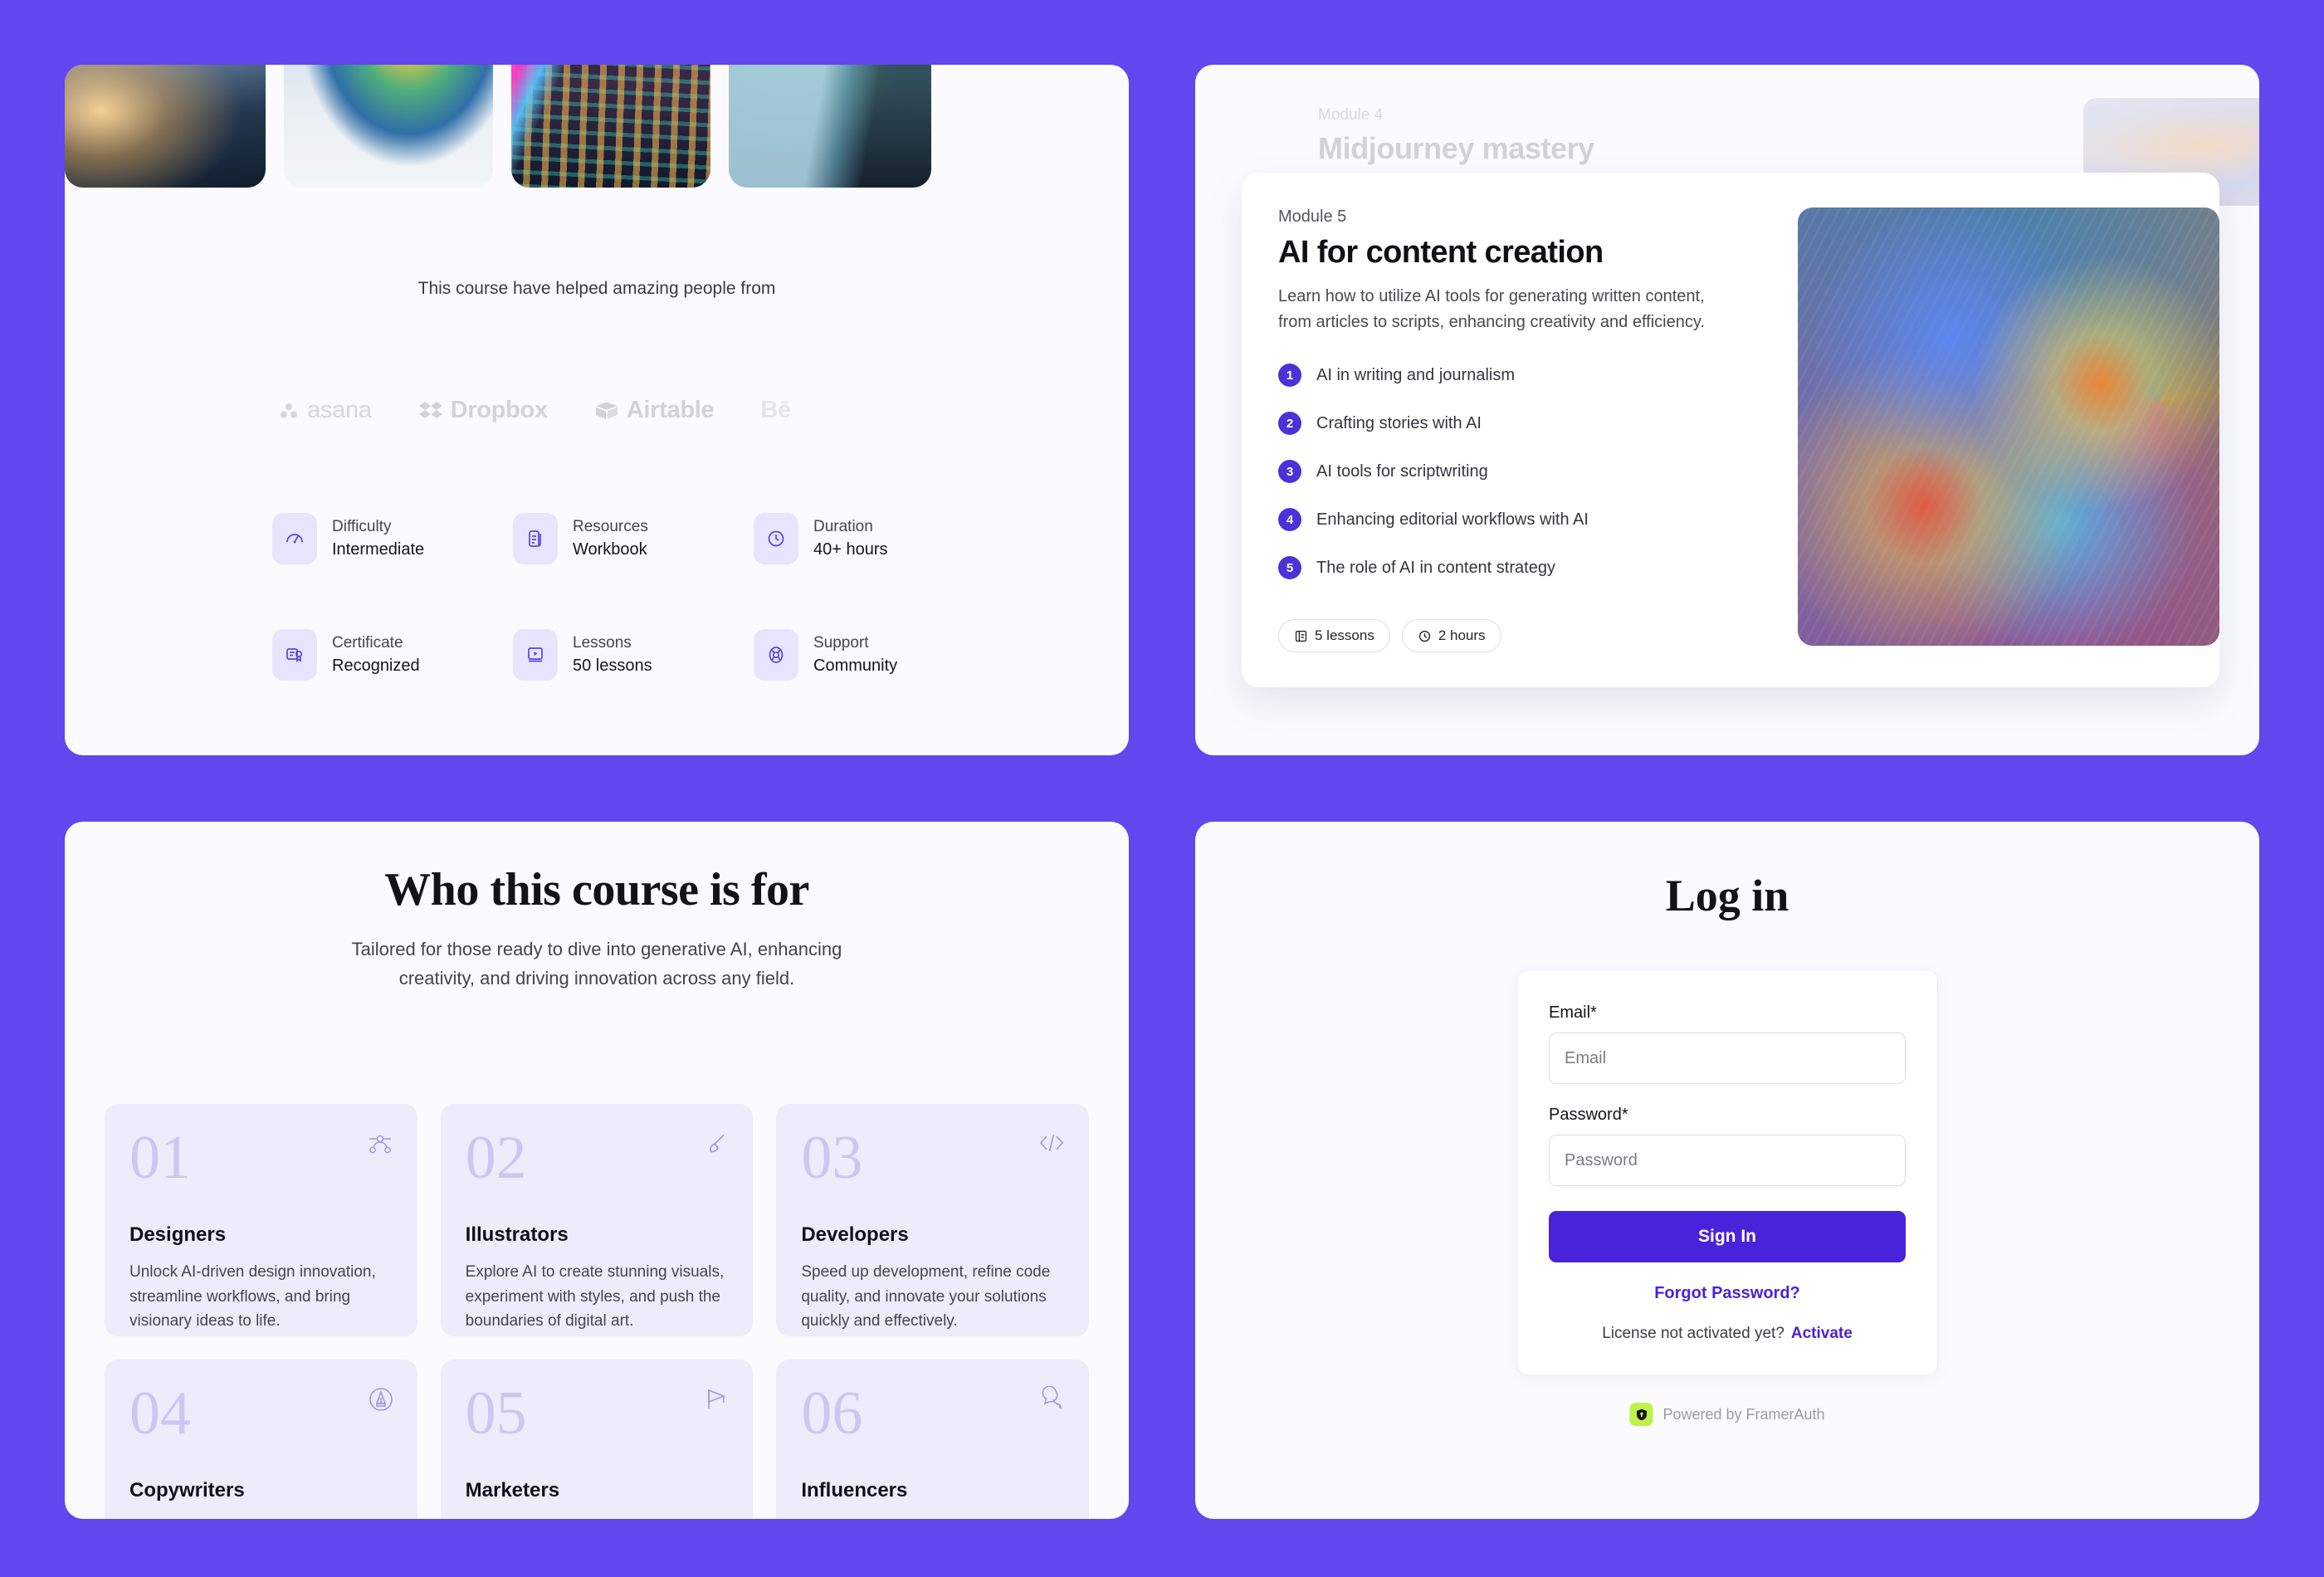  Describe the element at coordinates (1727, 1058) in the screenshot. I see `email-field` at that location.